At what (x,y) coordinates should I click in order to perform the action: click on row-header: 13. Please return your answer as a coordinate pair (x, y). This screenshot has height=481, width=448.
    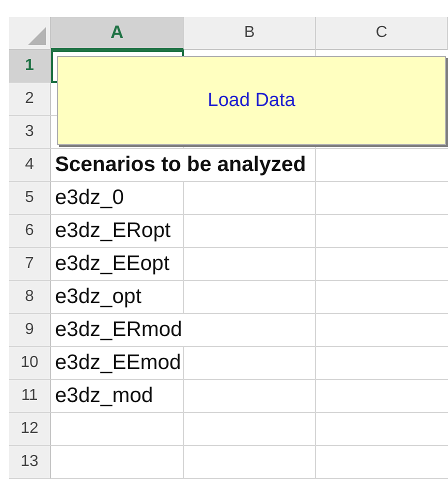
    Looking at the image, I should click on (30, 462).